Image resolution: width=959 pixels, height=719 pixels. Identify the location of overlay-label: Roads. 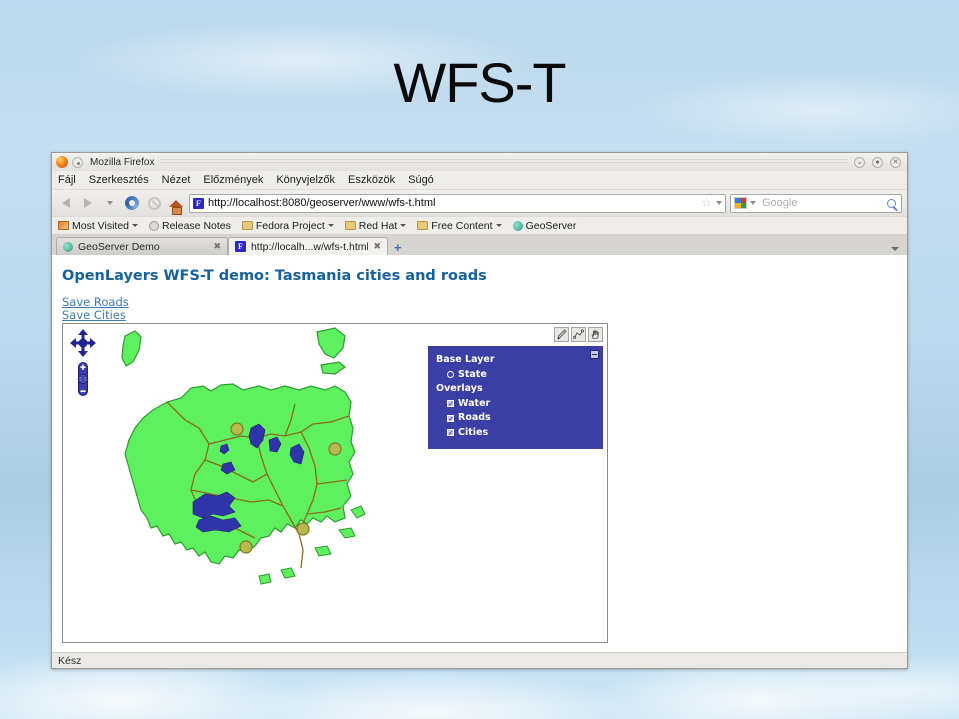
(474, 417).